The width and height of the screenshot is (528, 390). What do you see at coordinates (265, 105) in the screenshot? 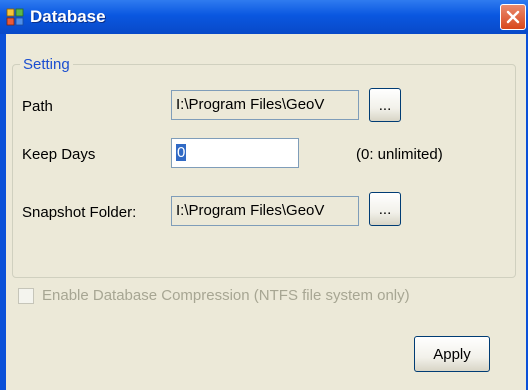
I see `path-field: I:\Program Files\GeoV` at bounding box center [265, 105].